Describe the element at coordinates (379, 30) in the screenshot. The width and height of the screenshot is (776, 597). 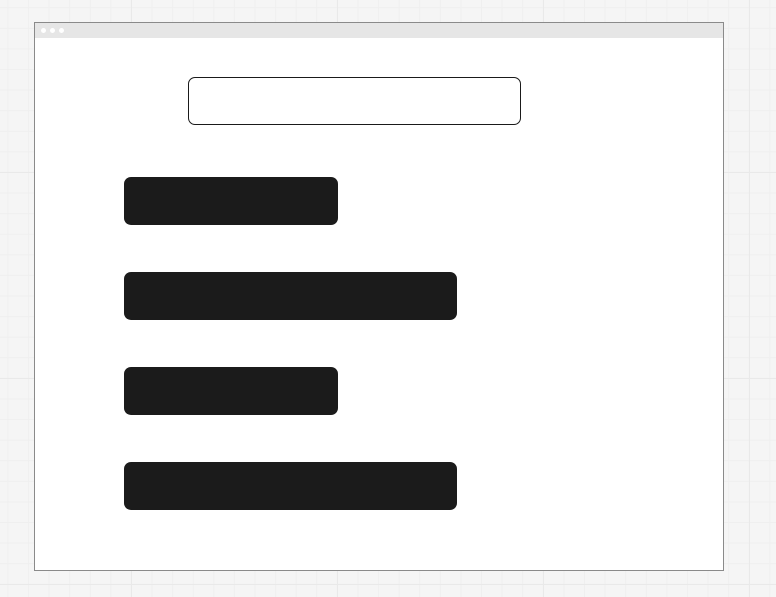
I see `window-title-bar` at that location.